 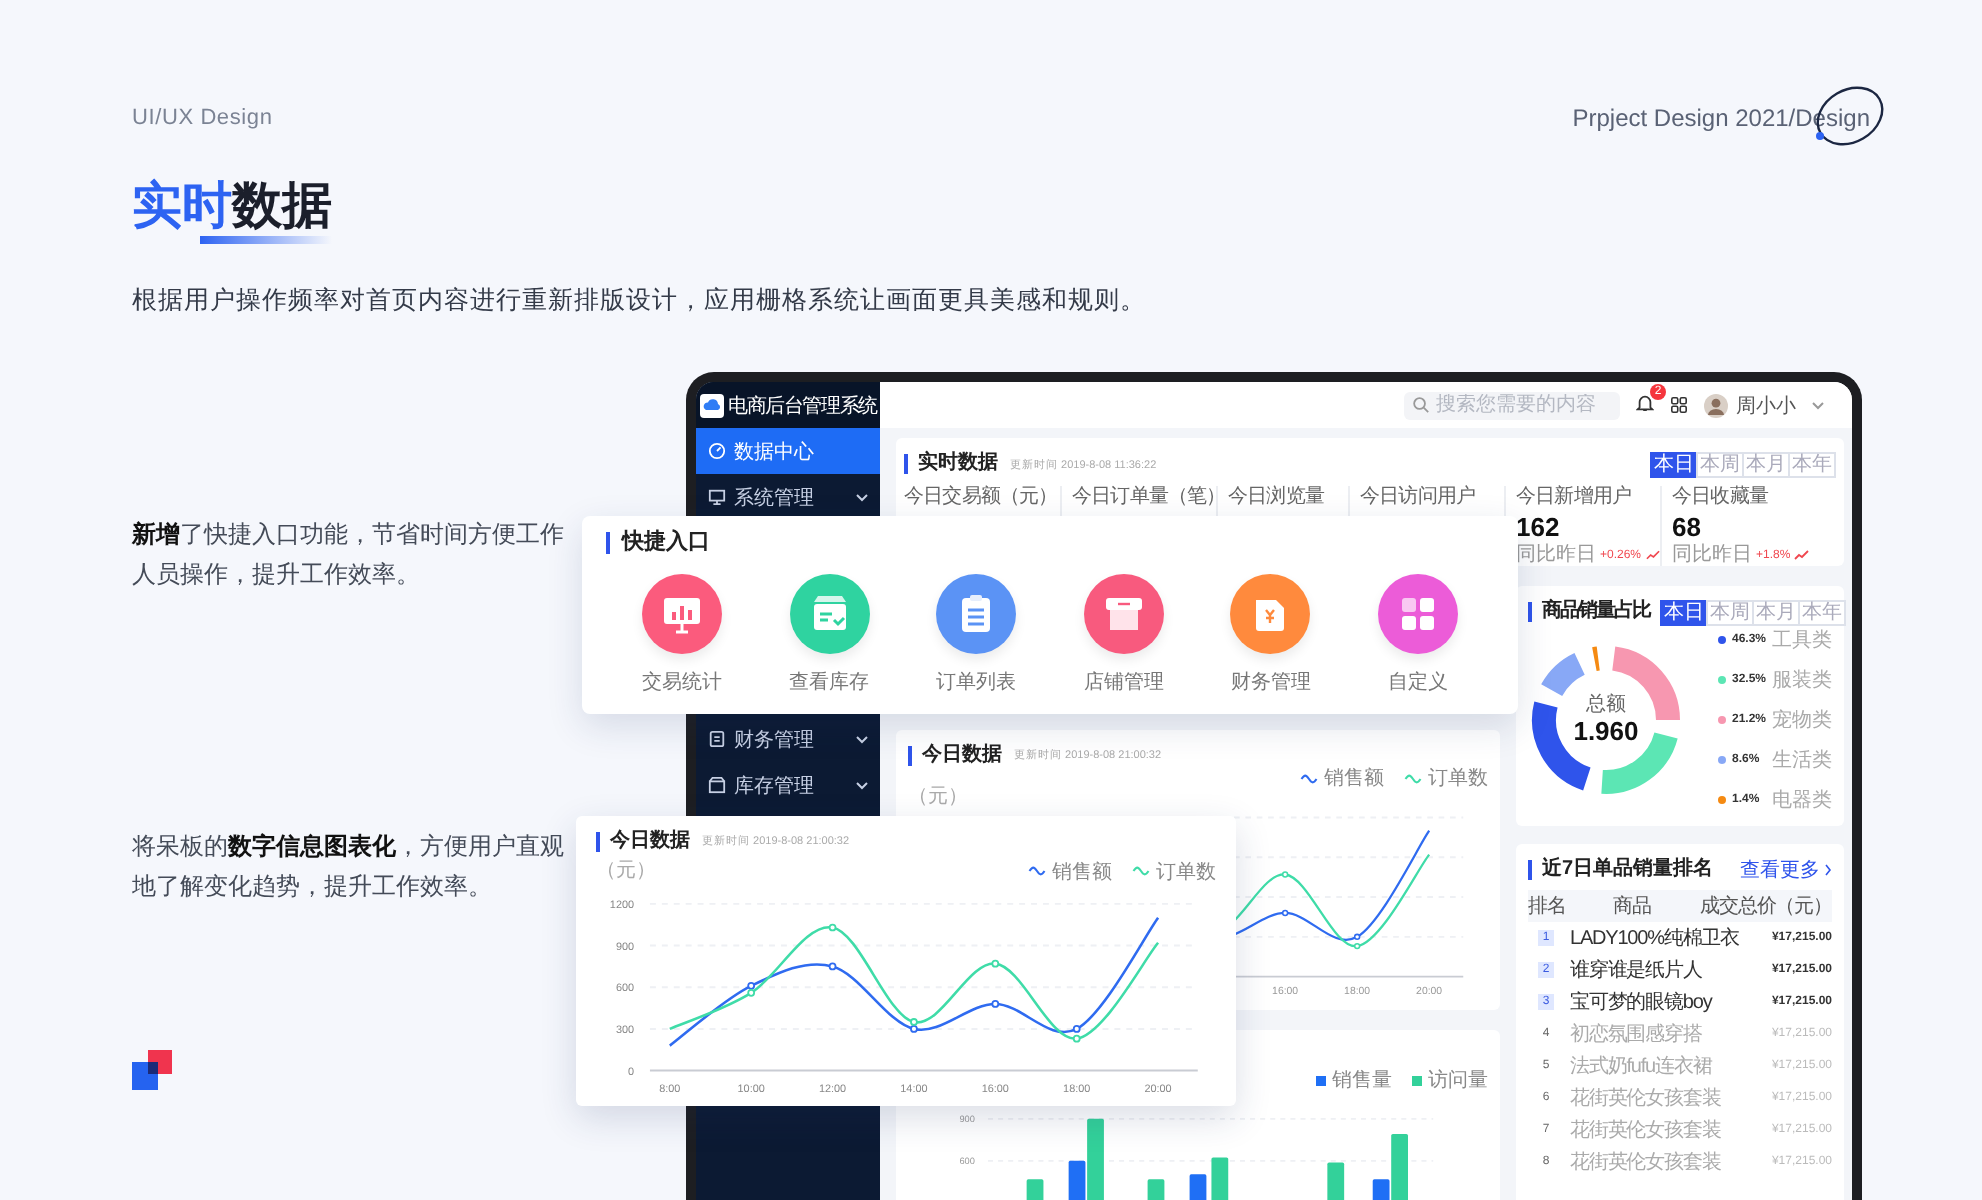 What do you see at coordinates (1621, 870) in the screenshot?
I see `card-title: 近7日单品销量排名` at bounding box center [1621, 870].